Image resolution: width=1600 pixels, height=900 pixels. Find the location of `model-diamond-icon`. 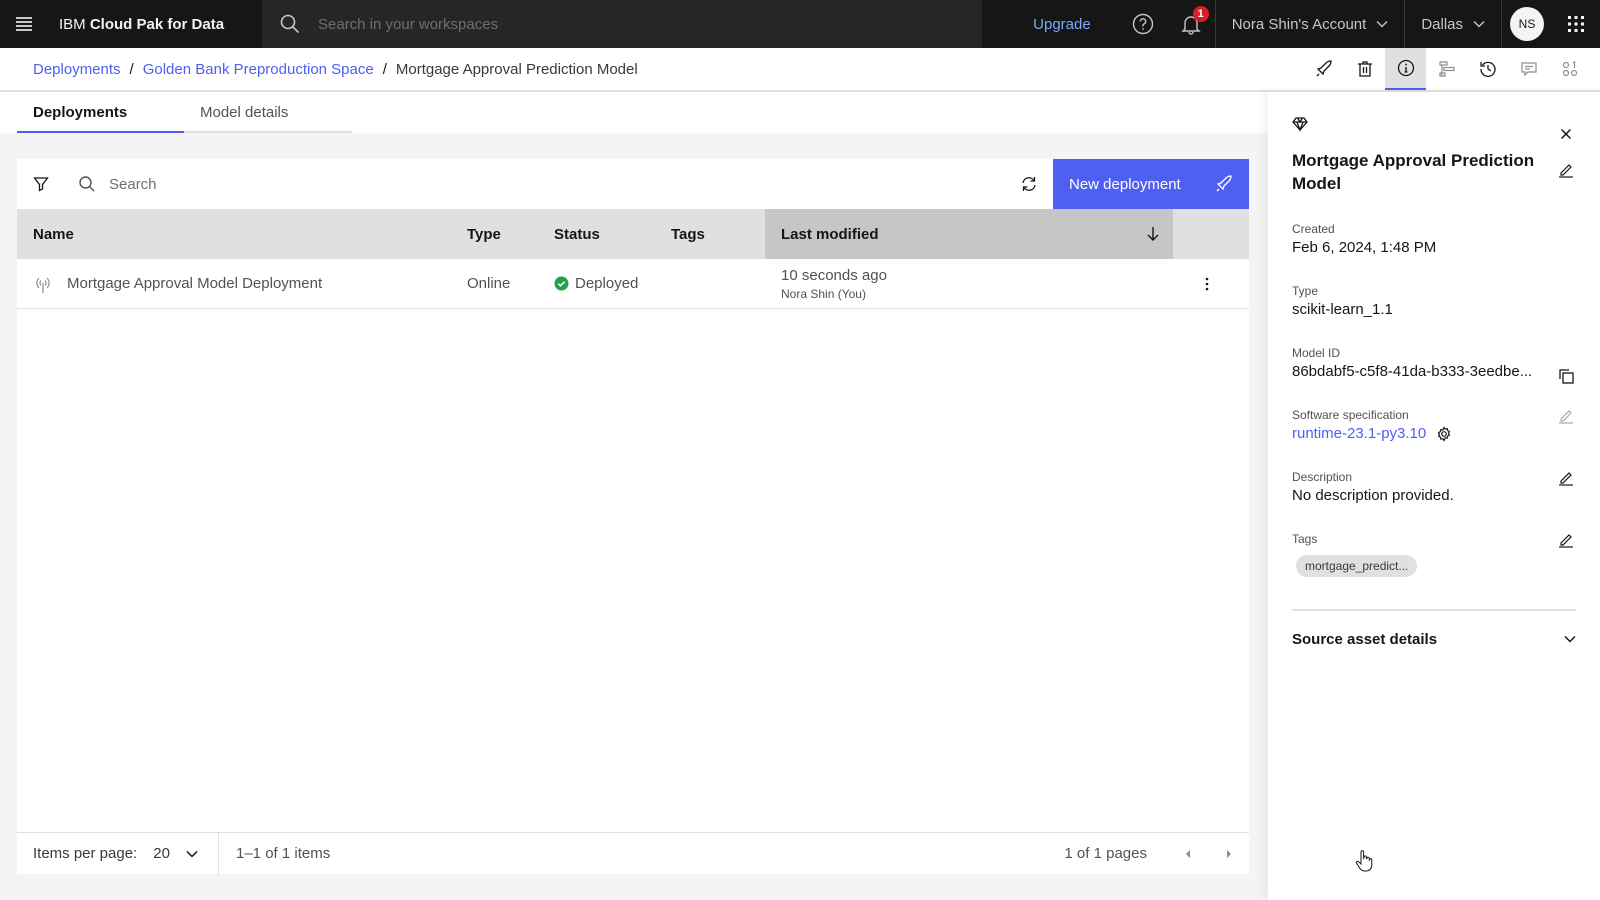

model-diamond-icon is located at coordinates (1300, 124).